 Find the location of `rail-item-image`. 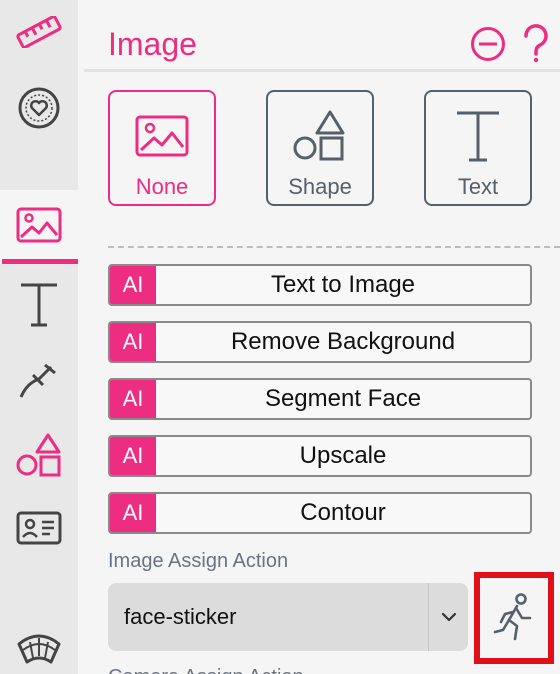

rail-item-image is located at coordinates (39, 227).